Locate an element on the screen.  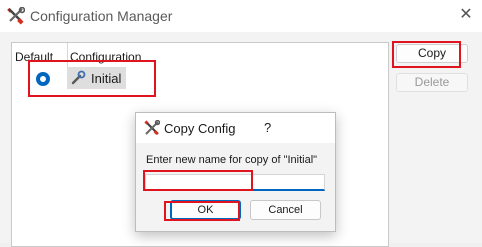
title-bar: Configuration Manager ✕ is located at coordinates (241, 16).